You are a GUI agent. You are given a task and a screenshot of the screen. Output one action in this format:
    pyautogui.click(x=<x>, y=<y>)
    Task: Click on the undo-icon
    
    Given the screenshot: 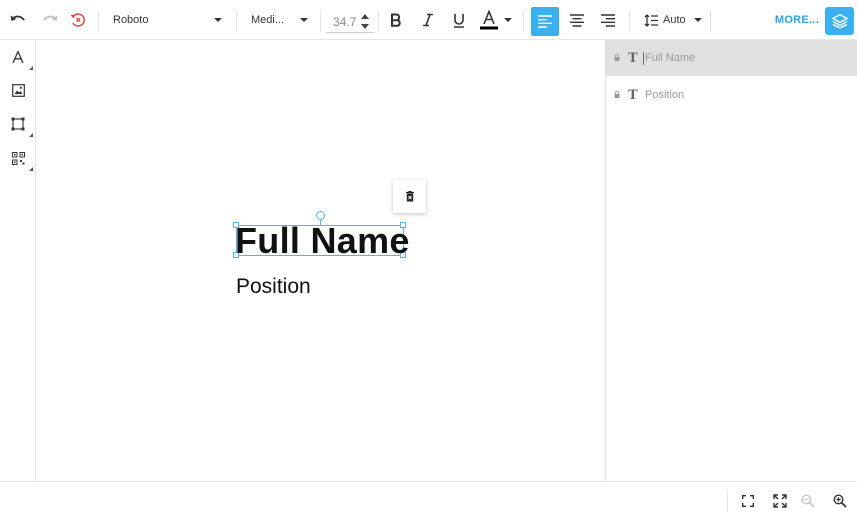 What is the action you would take?
    pyautogui.click(x=17, y=18)
    